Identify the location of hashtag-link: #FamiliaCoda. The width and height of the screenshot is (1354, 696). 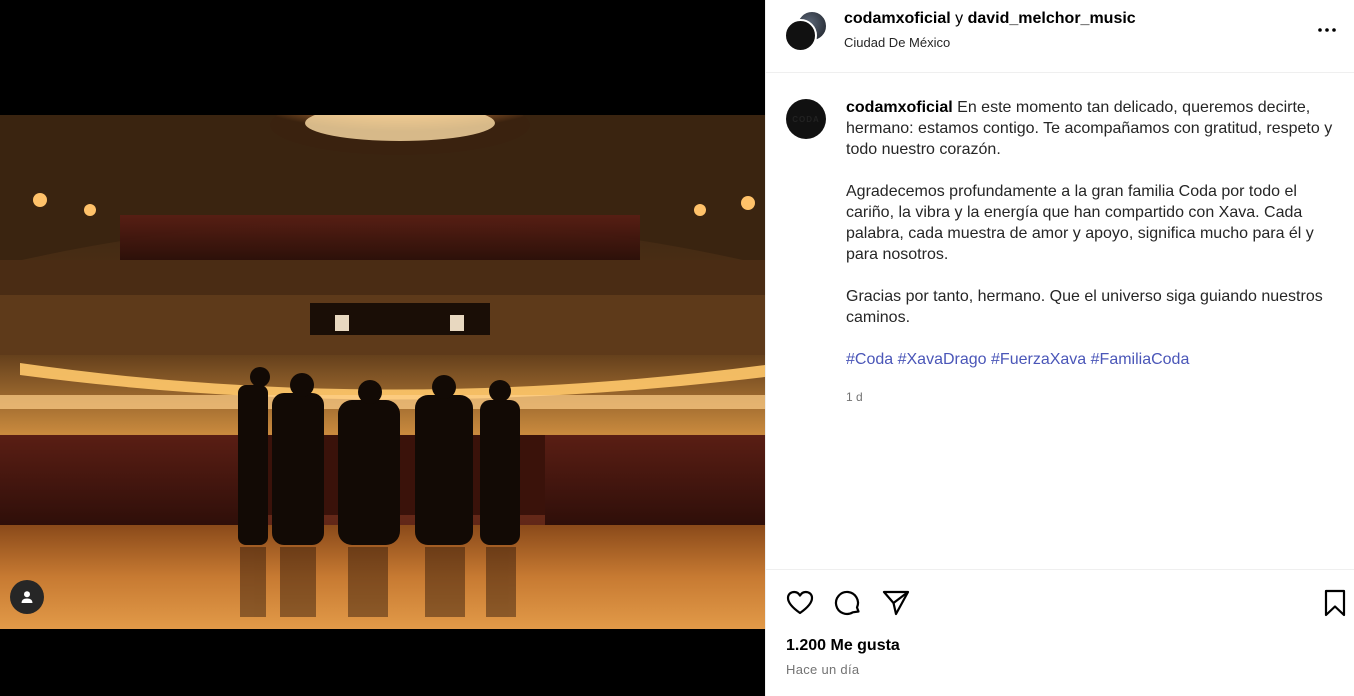
(1140, 359).